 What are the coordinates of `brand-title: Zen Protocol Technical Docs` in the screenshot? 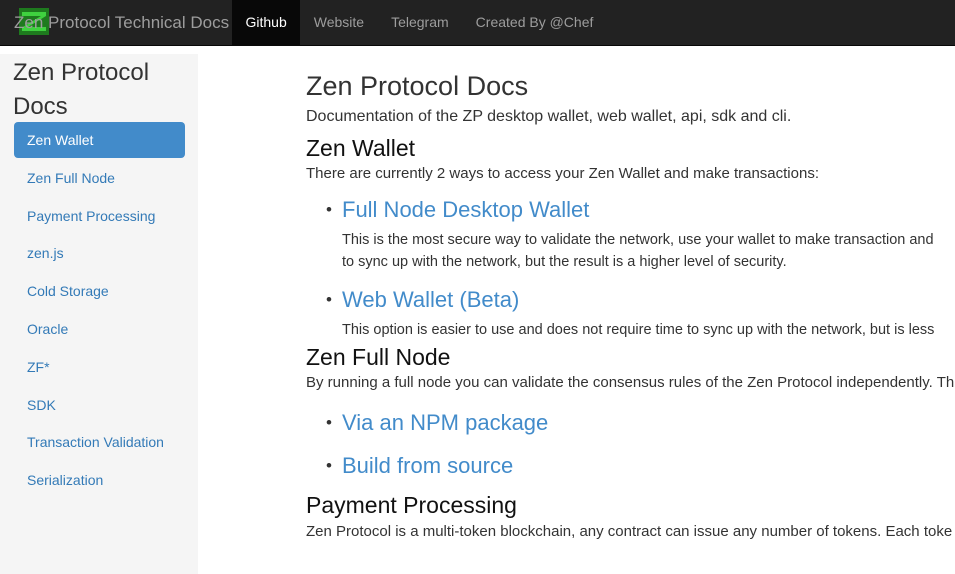 It's located at (122, 22).